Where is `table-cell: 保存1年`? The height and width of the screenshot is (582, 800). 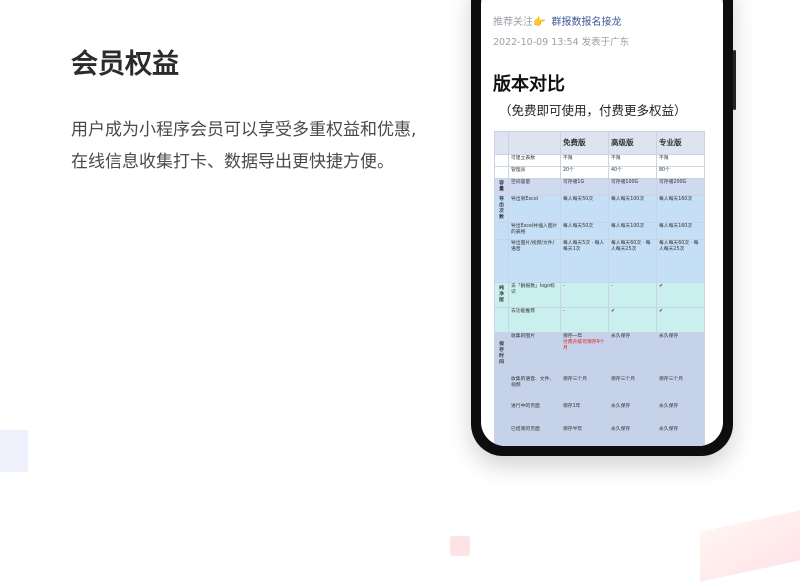
table-cell: 保存1年 is located at coordinates (584, 414).